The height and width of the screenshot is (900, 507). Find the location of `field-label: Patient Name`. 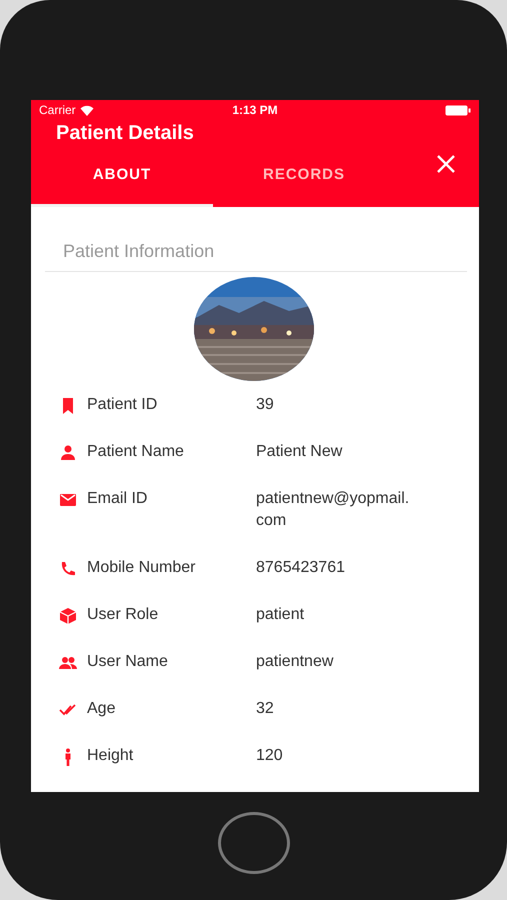

field-label: Patient Name is located at coordinates (136, 452).